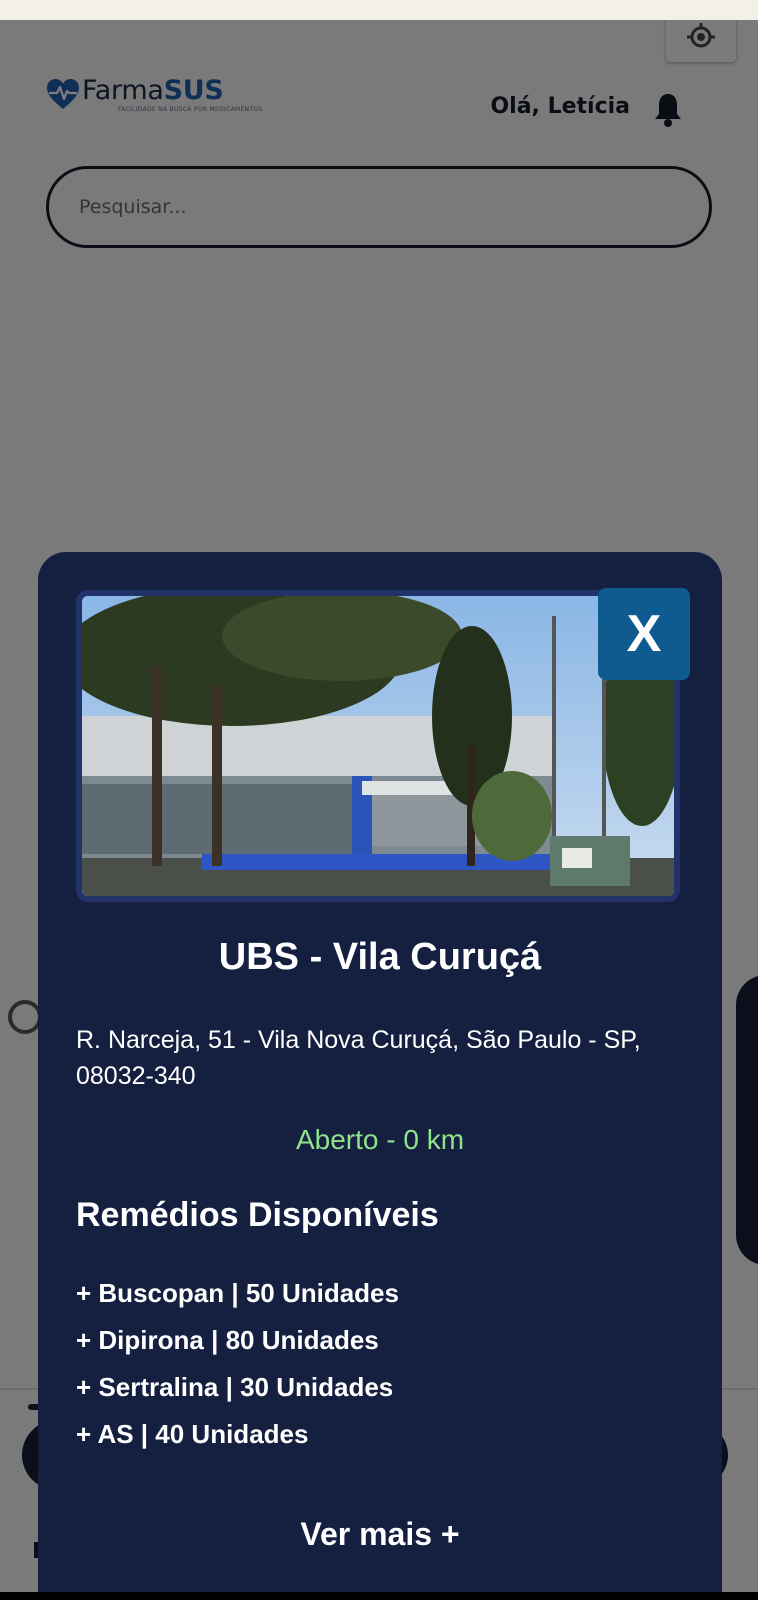 This screenshot has height=1600, width=758. Describe the element at coordinates (192, 1434) in the screenshot. I see `medicine-item: + AS | 40 Unidades` at that location.